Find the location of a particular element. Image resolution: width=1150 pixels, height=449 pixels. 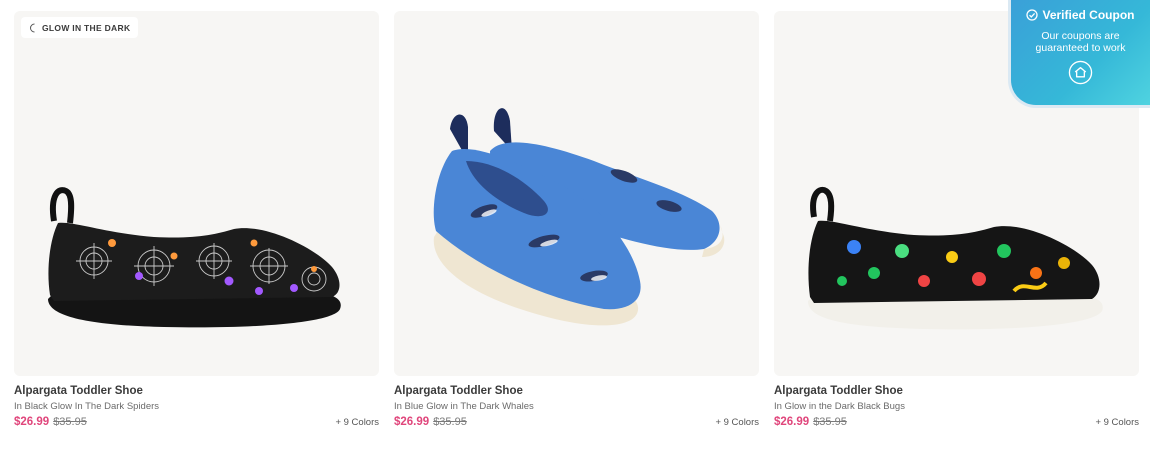

product-variant: In Glow in the Dark Black Bugs is located at coordinates (839, 406).